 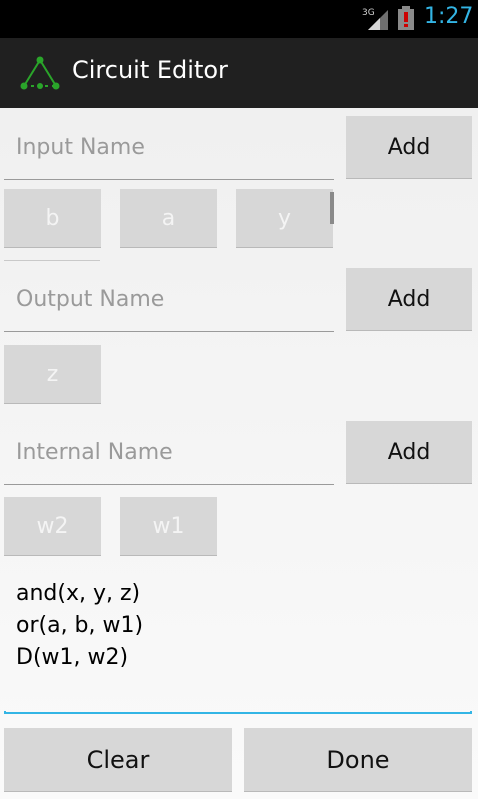 I want to click on internal-chip-w1: w1, so click(x=168, y=526).